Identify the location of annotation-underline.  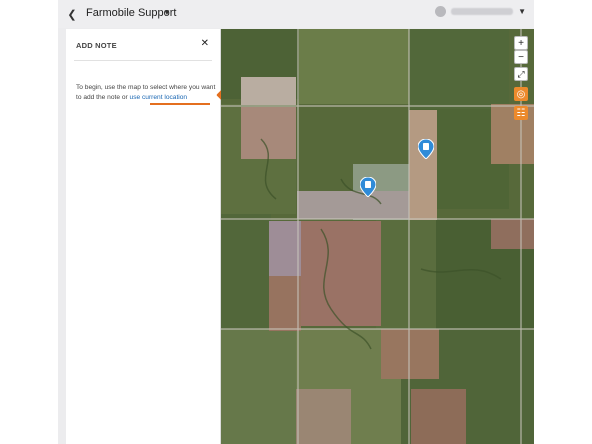
(180, 104).